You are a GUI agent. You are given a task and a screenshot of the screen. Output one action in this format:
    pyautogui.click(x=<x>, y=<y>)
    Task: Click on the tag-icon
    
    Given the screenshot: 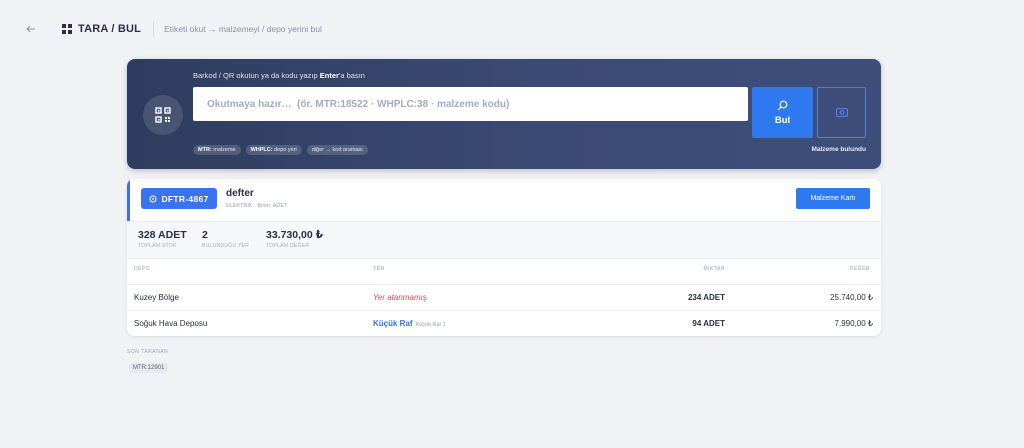 What is the action you would take?
    pyautogui.click(x=153, y=198)
    